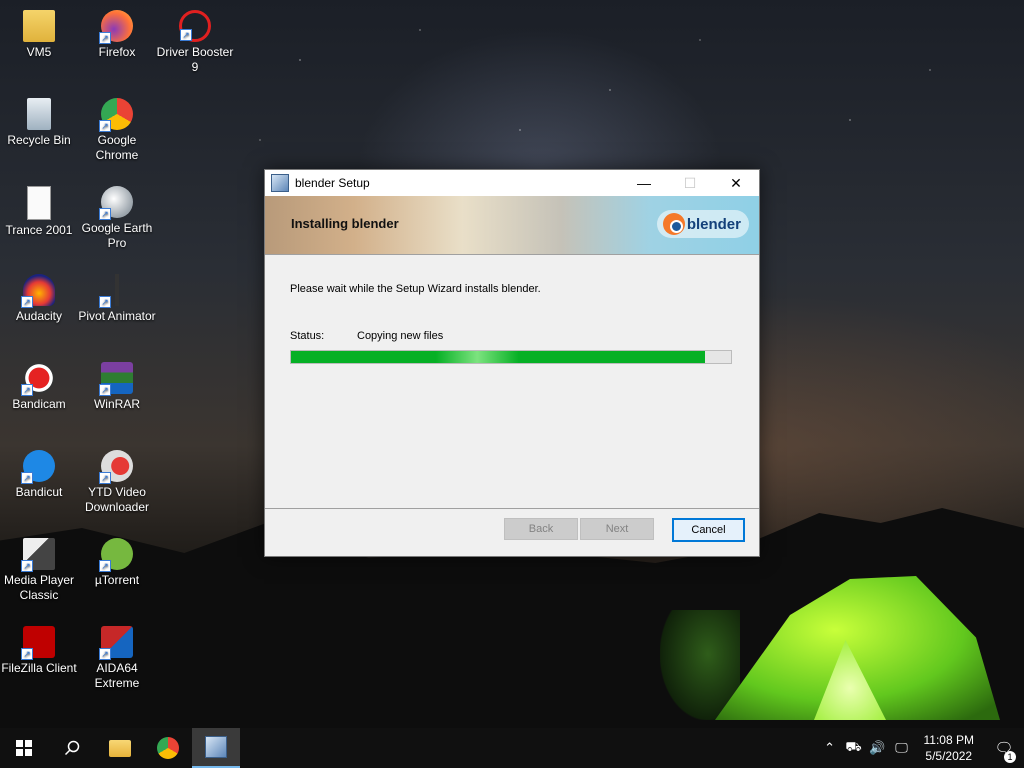 This screenshot has height=768, width=1024. I want to click on windows-logo-icon, so click(24, 748).